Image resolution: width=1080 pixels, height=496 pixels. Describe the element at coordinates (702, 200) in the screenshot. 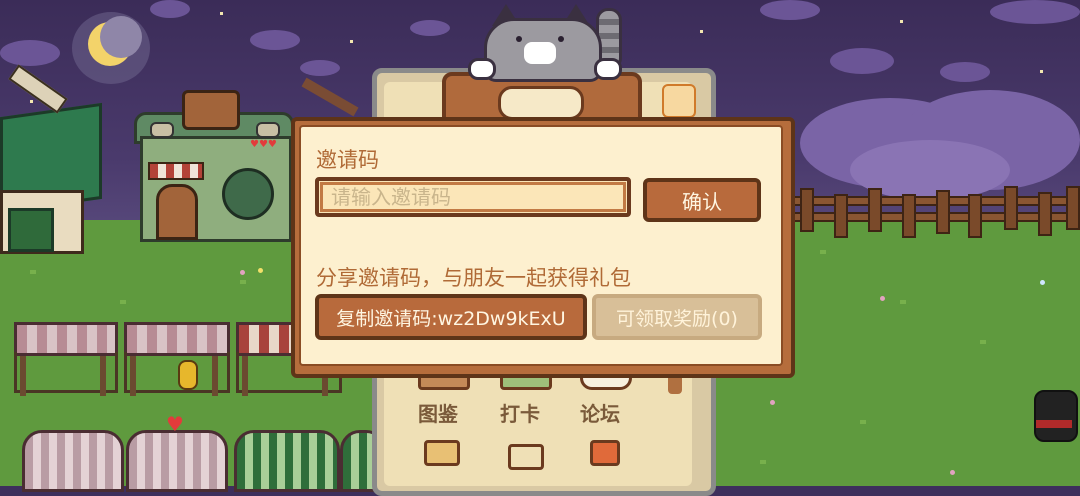

I see `confirm-button: 确认` at that location.